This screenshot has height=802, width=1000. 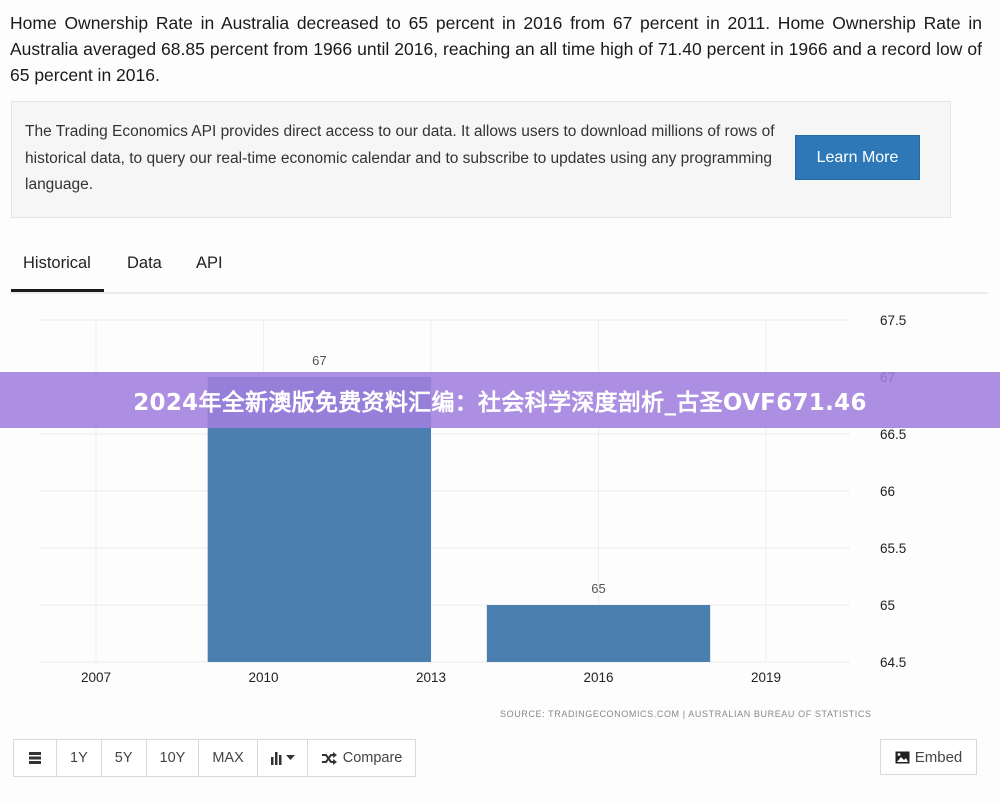 I want to click on x-tick-label: 2016, so click(x=598, y=677).